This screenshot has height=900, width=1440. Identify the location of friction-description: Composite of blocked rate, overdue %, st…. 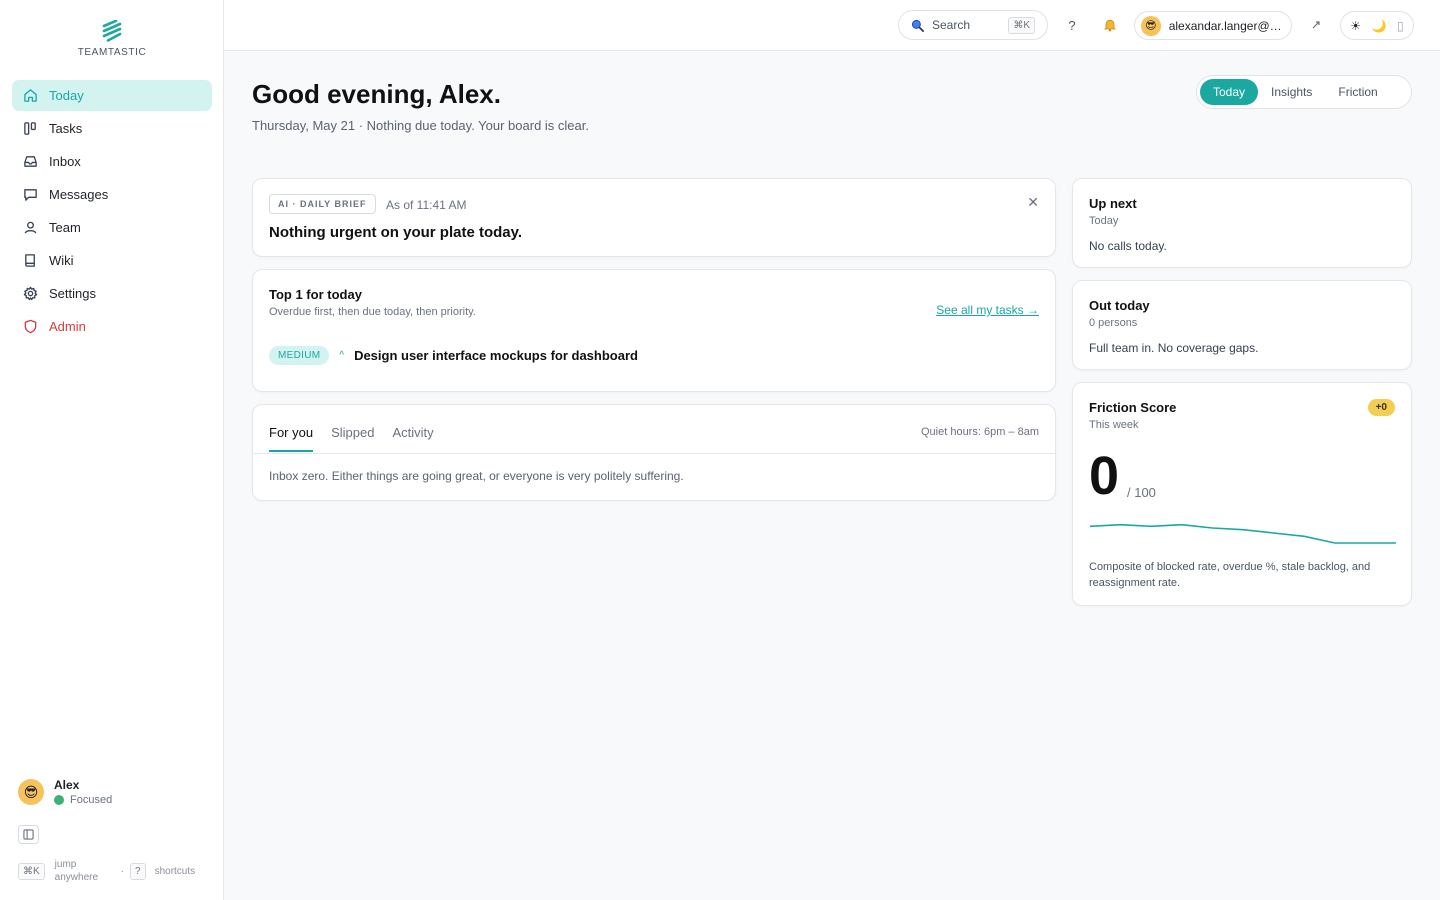
(1230, 575).